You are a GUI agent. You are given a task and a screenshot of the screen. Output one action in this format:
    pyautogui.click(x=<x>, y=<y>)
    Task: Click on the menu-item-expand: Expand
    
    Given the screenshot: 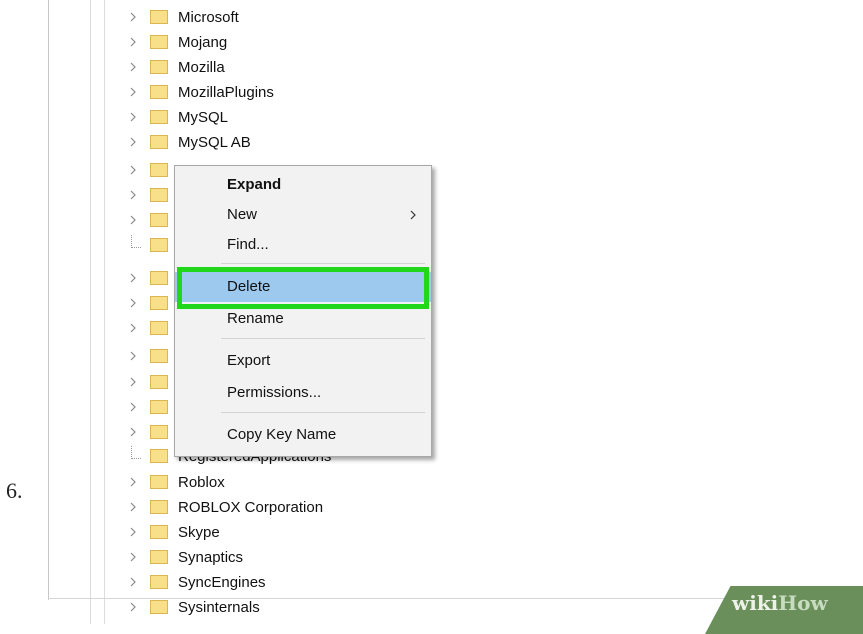 What is the action you would take?
    pyautogui.click(x=303, y=185)
    